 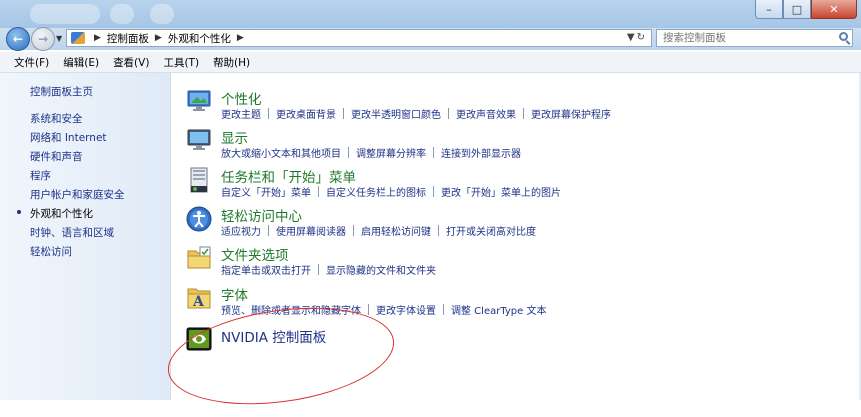 What do you see at coordinates (199, 101) in the screenshot?
I see `personalization-icon` at bounding box center [199, 101].